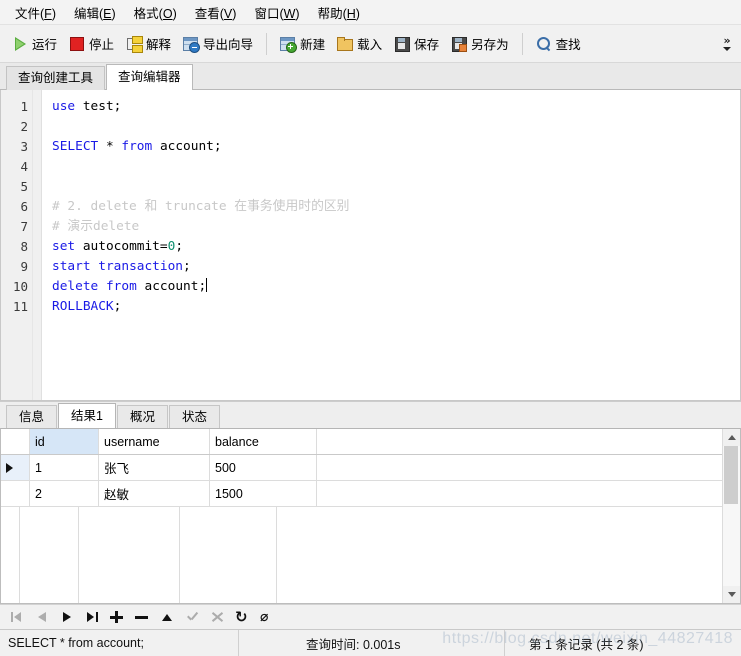 The width and height of the screenshot is (741, 656). Describe the element at coordinates (459, 44) in the screenshot. I see `save-as-icon` at that location.